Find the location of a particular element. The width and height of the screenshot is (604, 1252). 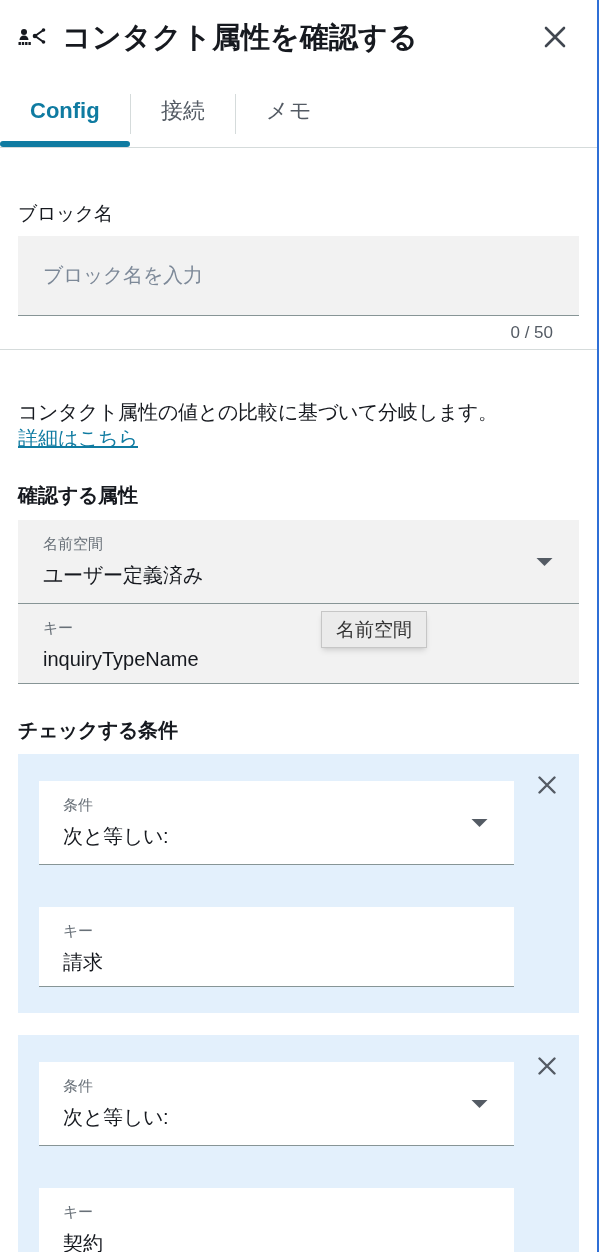

panel-title: コンタクト属性を確認する is located at coordinates (240, 37).